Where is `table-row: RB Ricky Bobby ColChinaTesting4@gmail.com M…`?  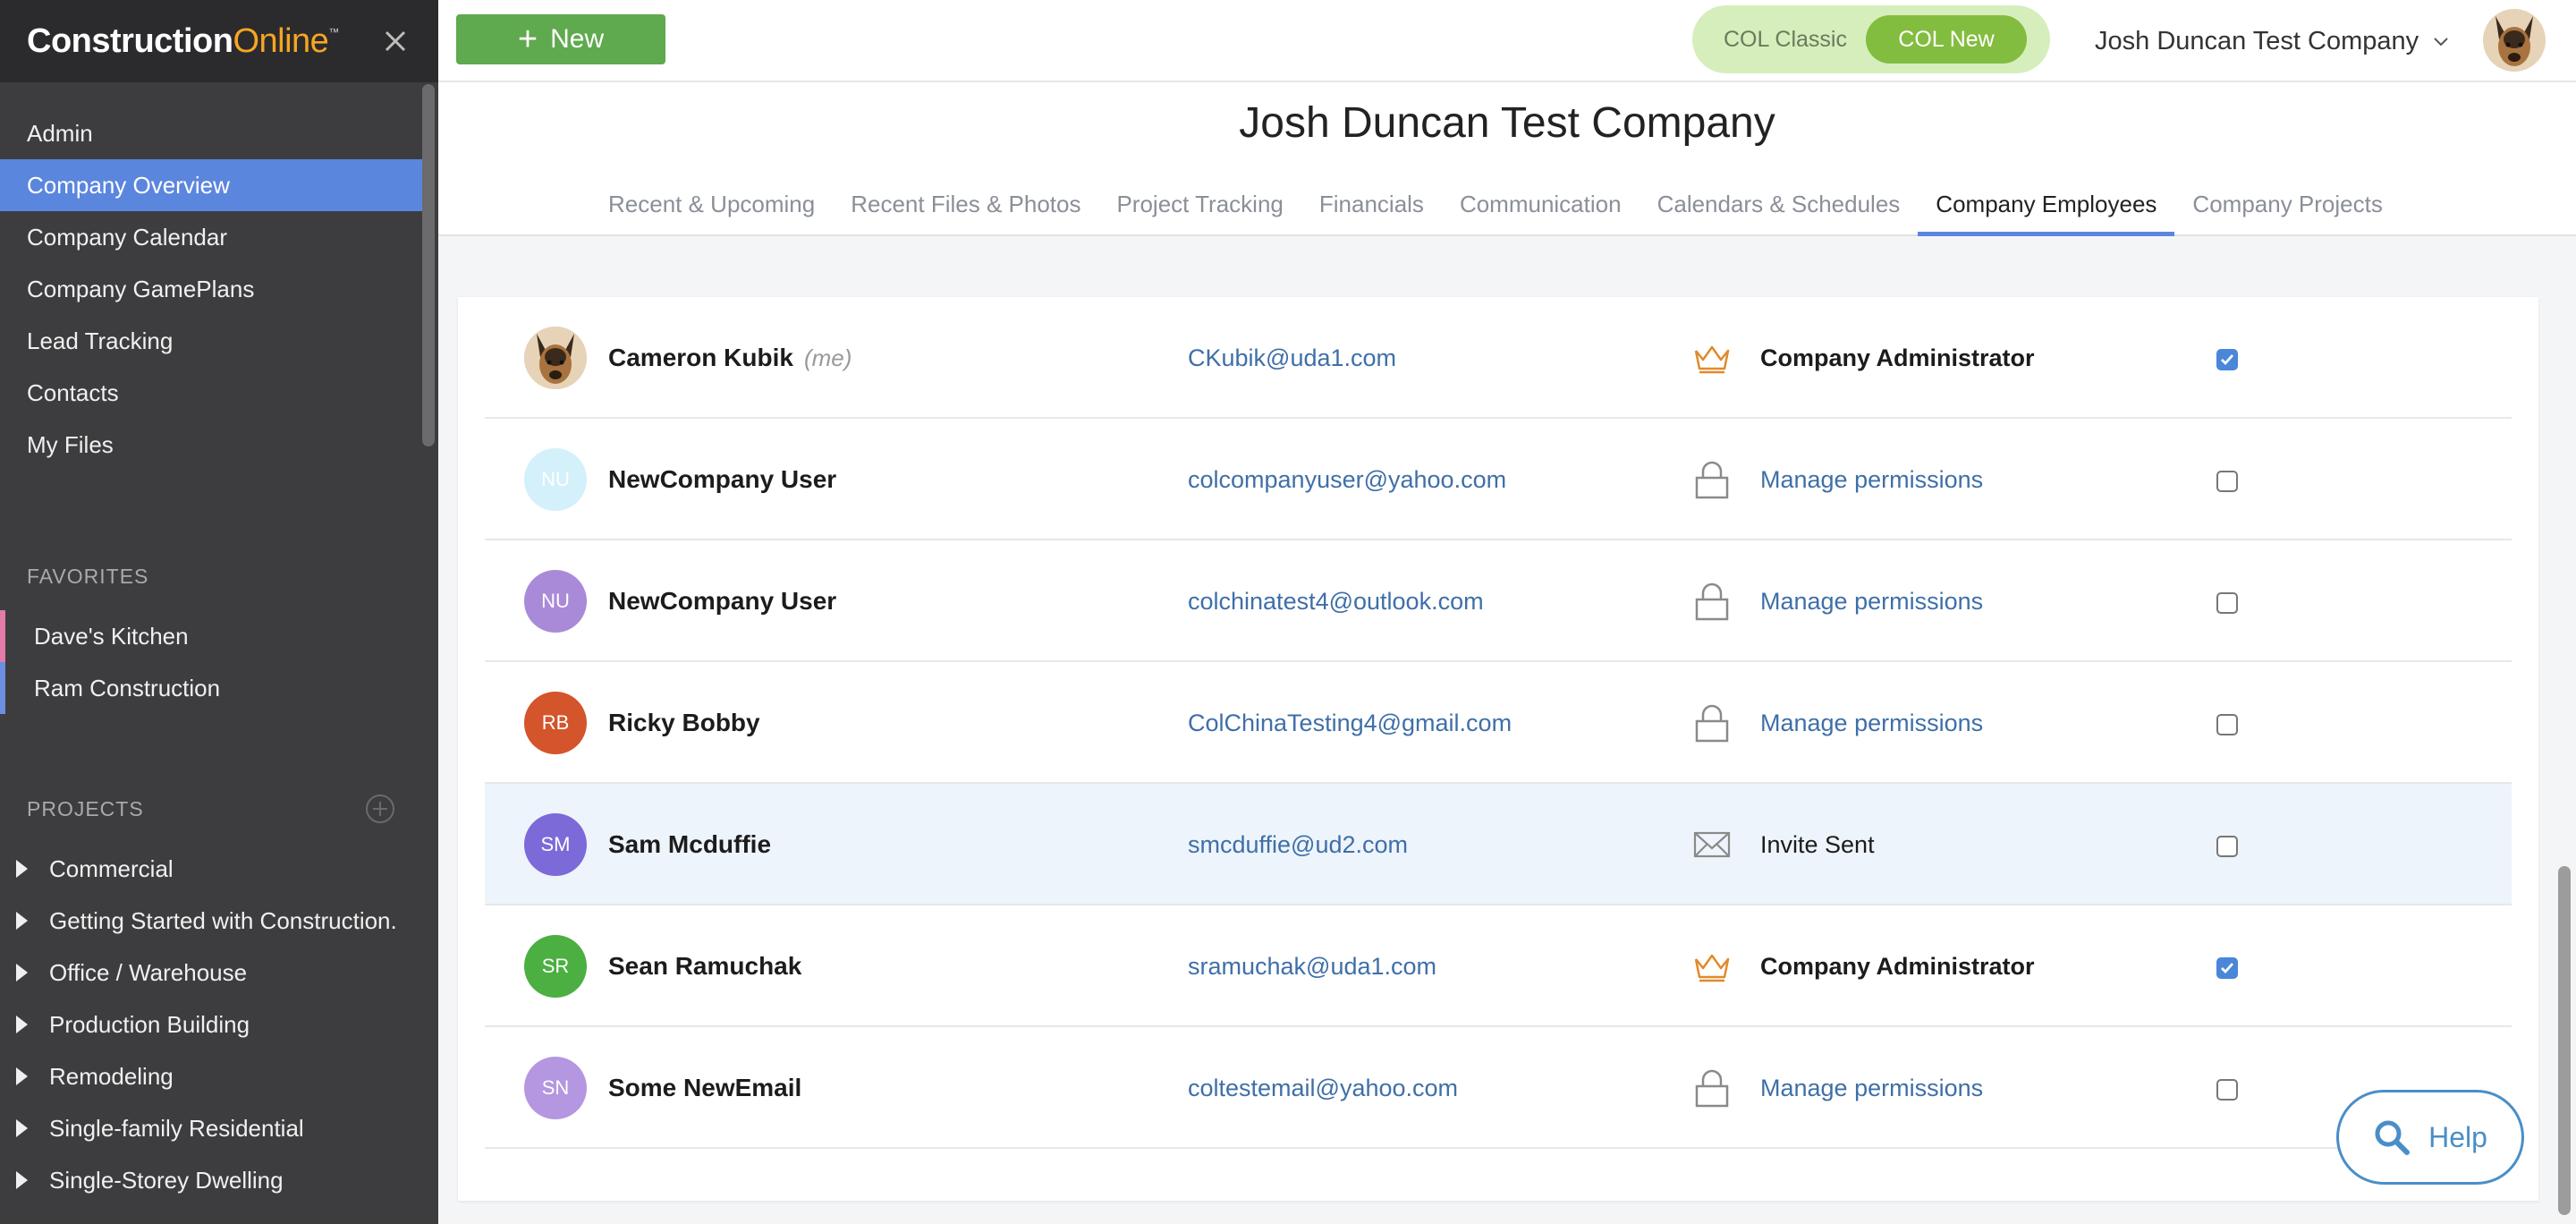 table-row: RB Ricky Bobby ColChinaTesting4@gmail.com M… is located at coordinates (1498, 723).